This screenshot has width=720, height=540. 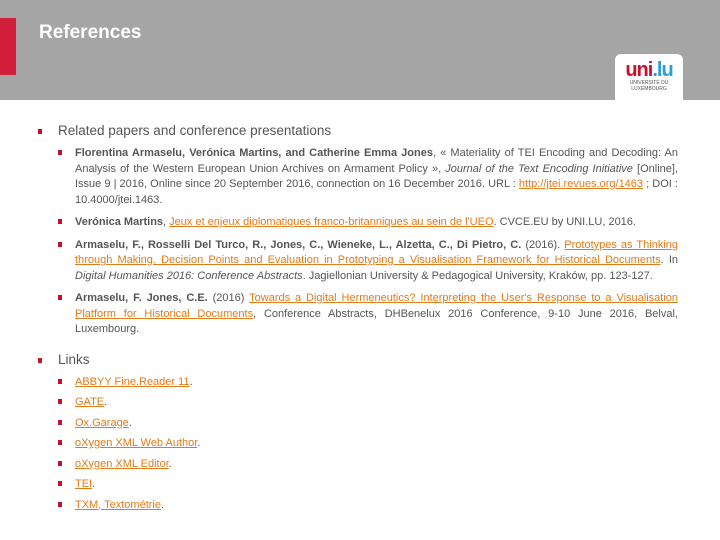 What do you see at coordinates (102, 423) in the screenshot?
I see `link-oxgarage: Ox.Garage` at bounding box center [102, 423].